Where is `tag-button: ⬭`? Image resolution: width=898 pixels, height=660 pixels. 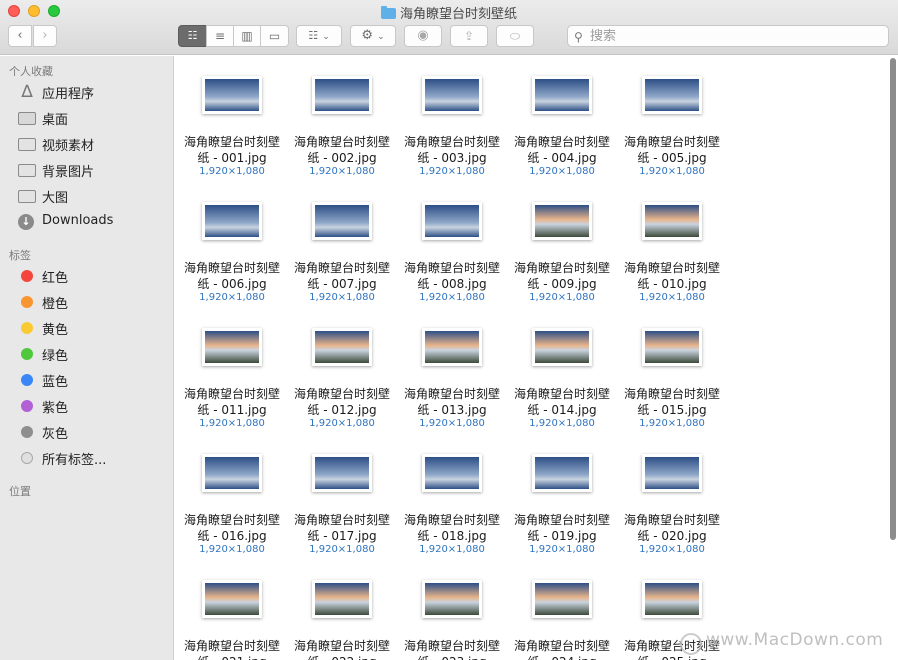
tag-button: ⬭ is located at coordinates (515, 36).